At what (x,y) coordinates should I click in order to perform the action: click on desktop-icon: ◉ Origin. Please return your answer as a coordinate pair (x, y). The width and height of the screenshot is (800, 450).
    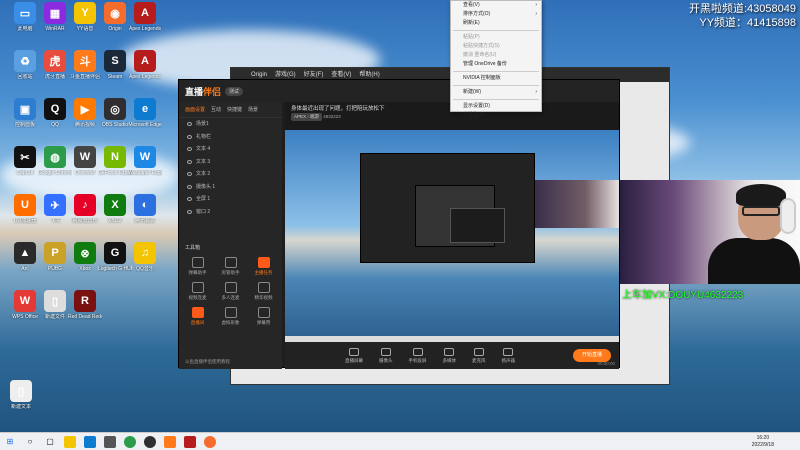
    Looking at the image, I should click on (115, 17).